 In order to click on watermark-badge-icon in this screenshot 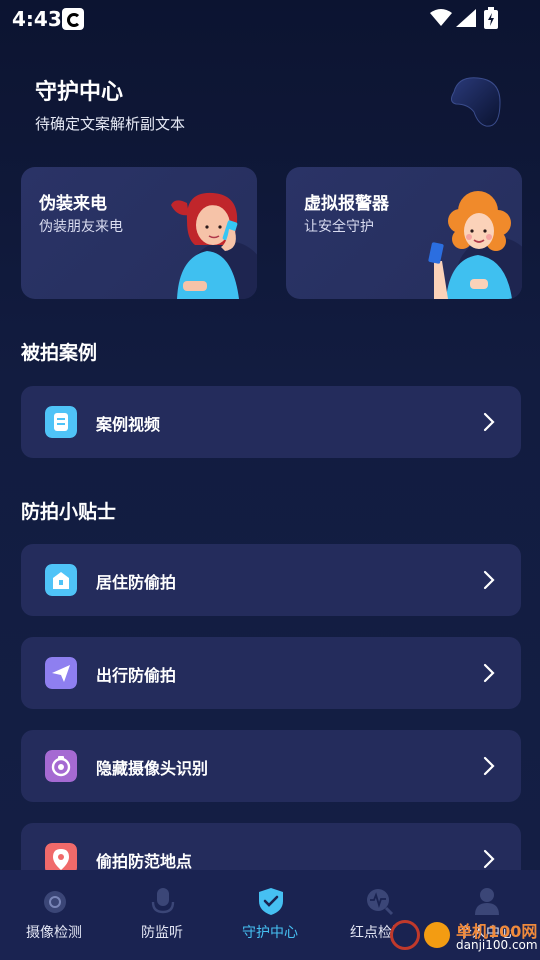, I will do `click(437, 935)`.